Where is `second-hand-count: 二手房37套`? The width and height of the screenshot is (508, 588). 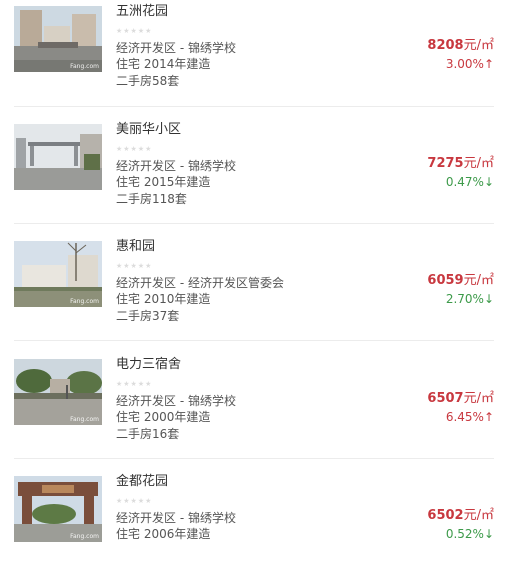 second-hand-count: 二手房37套 is located at coordinates (147, 316).